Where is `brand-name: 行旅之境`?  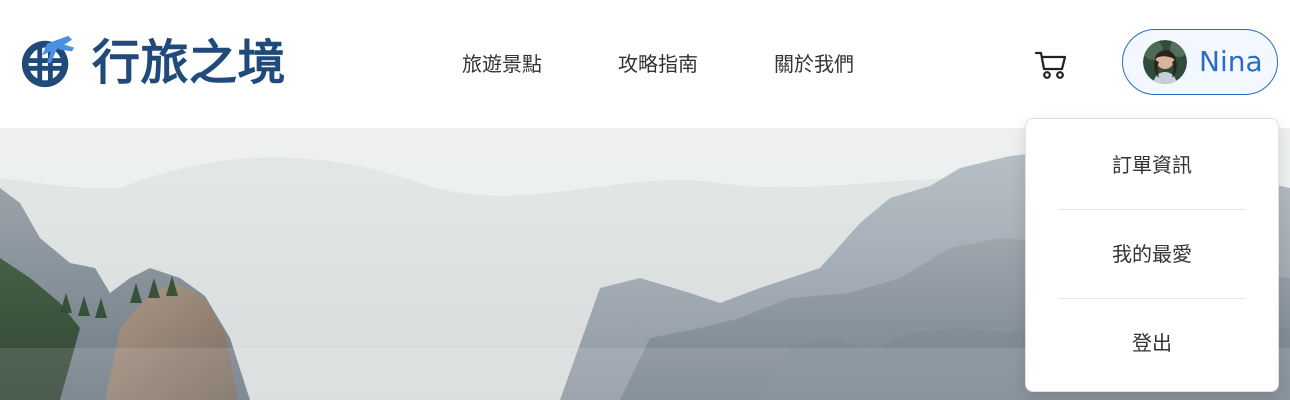
brand-name: 行旅之境 is located at coordinates (189, 63).